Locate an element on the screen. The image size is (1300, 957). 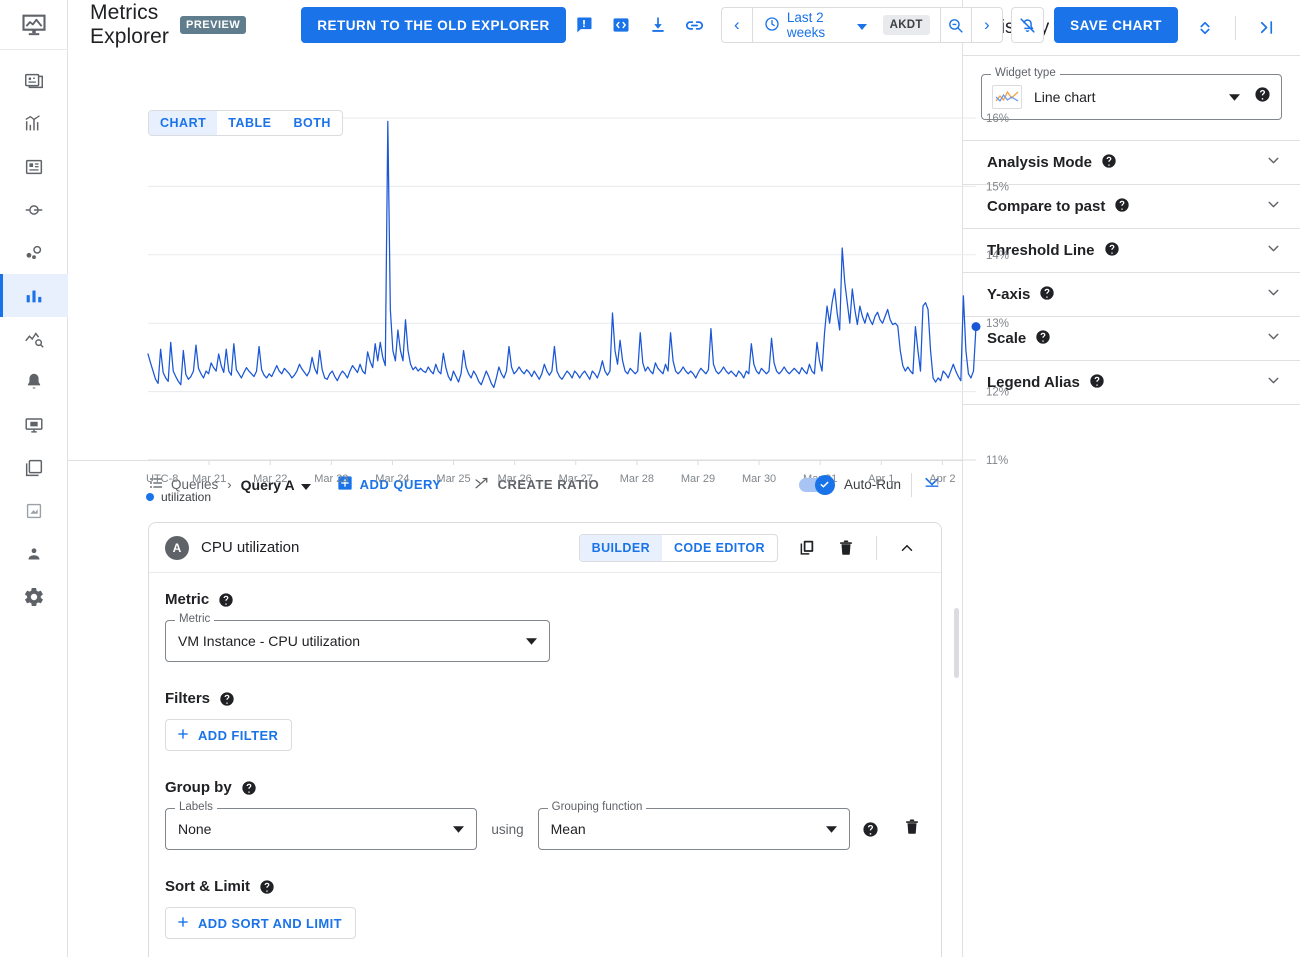
labels-field-label: Labels is located at coordinates (196, 807).